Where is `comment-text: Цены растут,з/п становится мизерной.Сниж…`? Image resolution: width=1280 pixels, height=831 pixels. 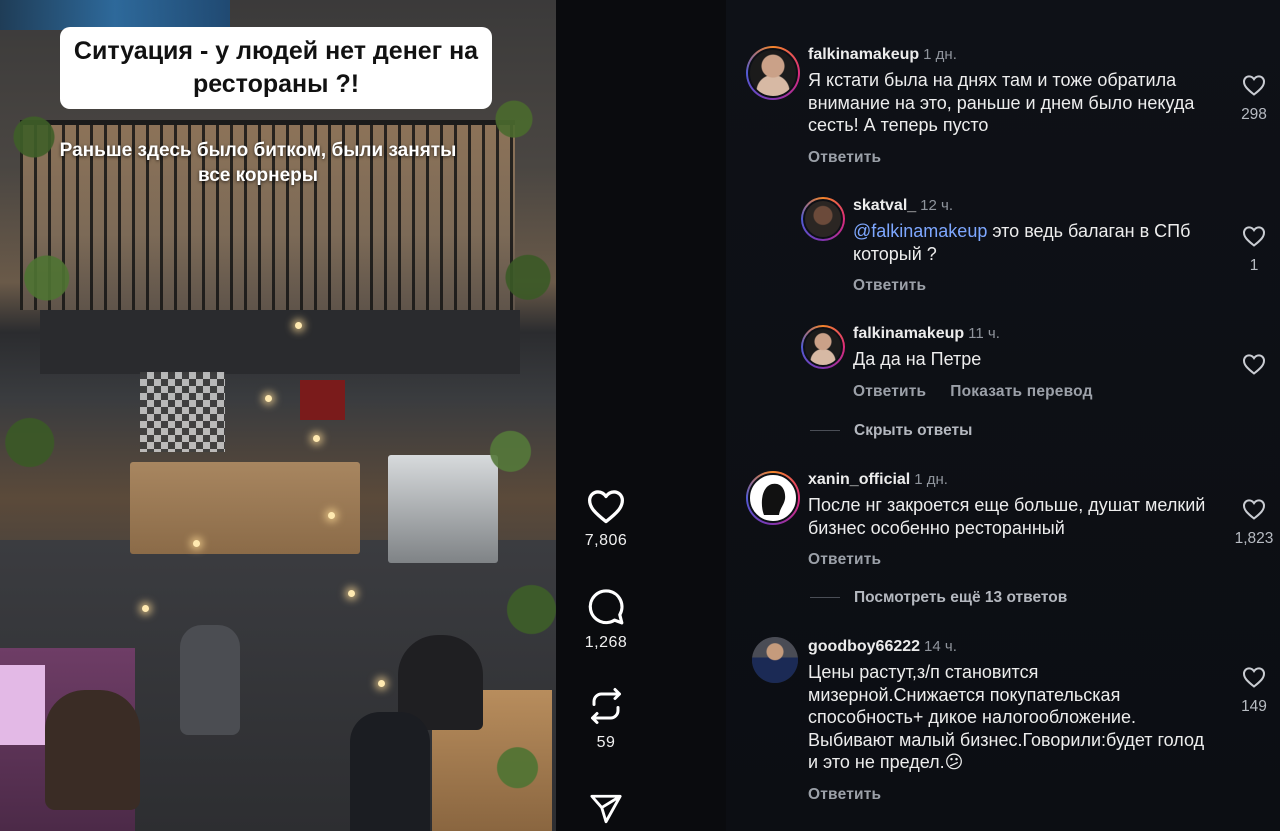
comment-text: Цены растут,з/п становится мизерной.Сниж… is located at coordinates (1006, 717).